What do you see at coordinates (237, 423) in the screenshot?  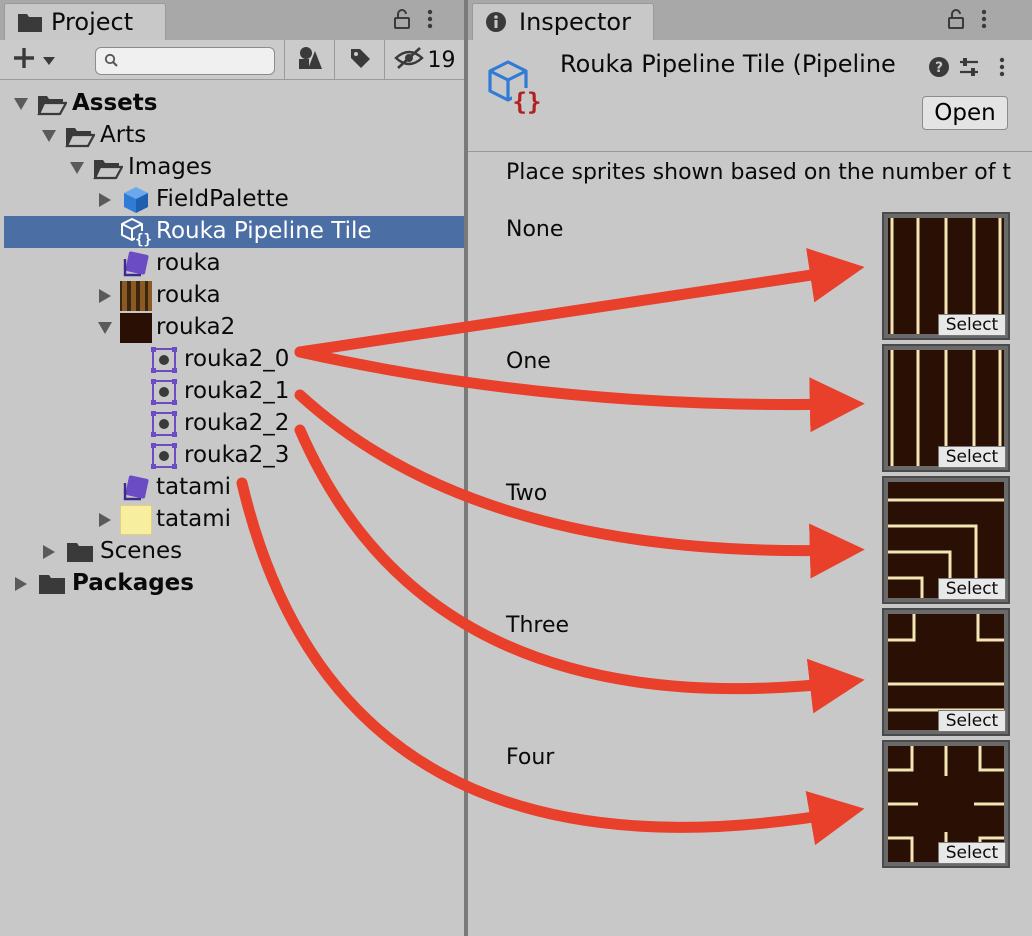 I see `tree-item-label: rouka2_2` at bounding box center [237, 423].